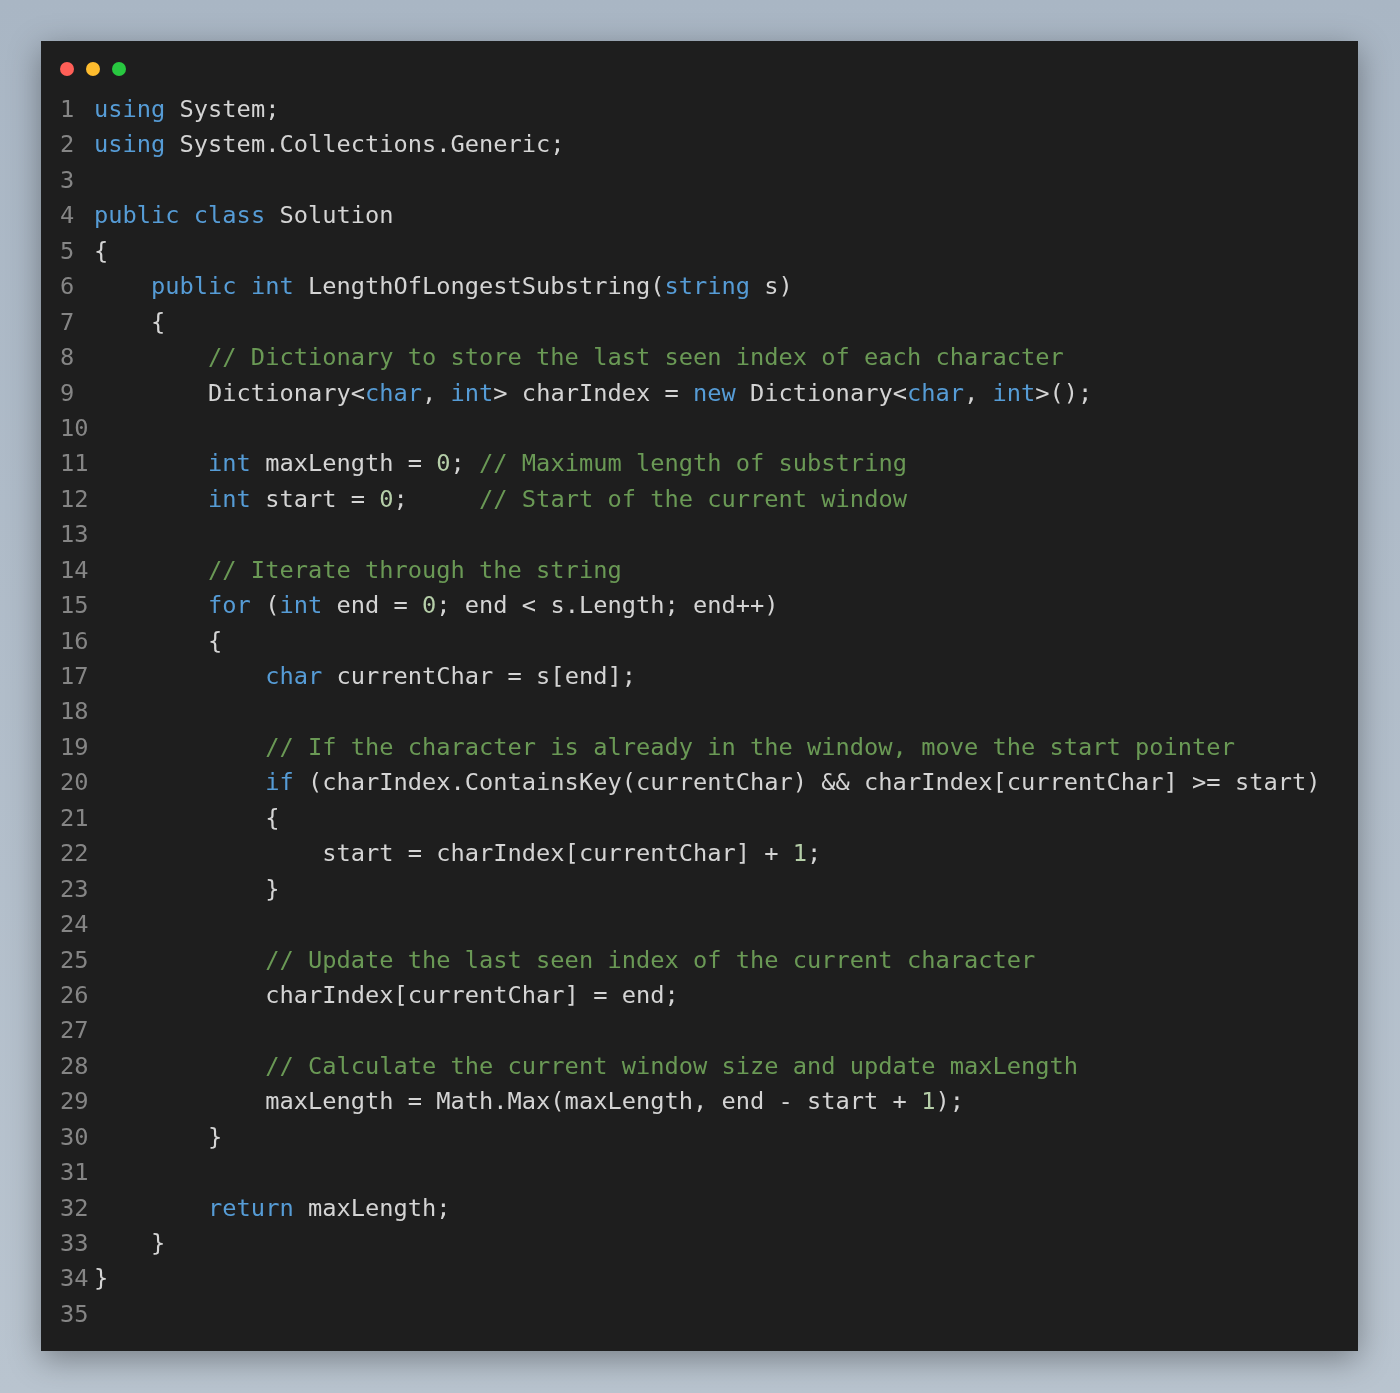 The width and height of the screenshot is (1400, 1393). I want to click on line-number: 26, so click(75, 995).